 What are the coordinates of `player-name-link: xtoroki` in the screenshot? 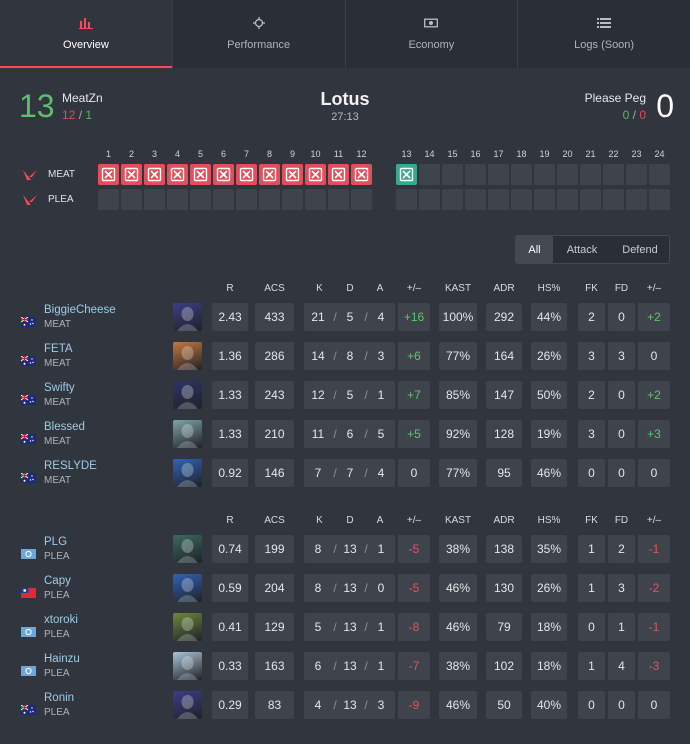 It's located at (61, 620).